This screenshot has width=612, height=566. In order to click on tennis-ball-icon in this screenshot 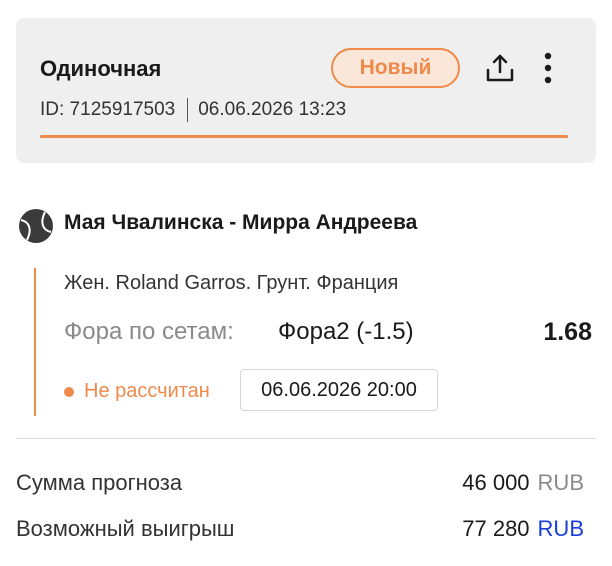, I will do `click(36, 226)`.